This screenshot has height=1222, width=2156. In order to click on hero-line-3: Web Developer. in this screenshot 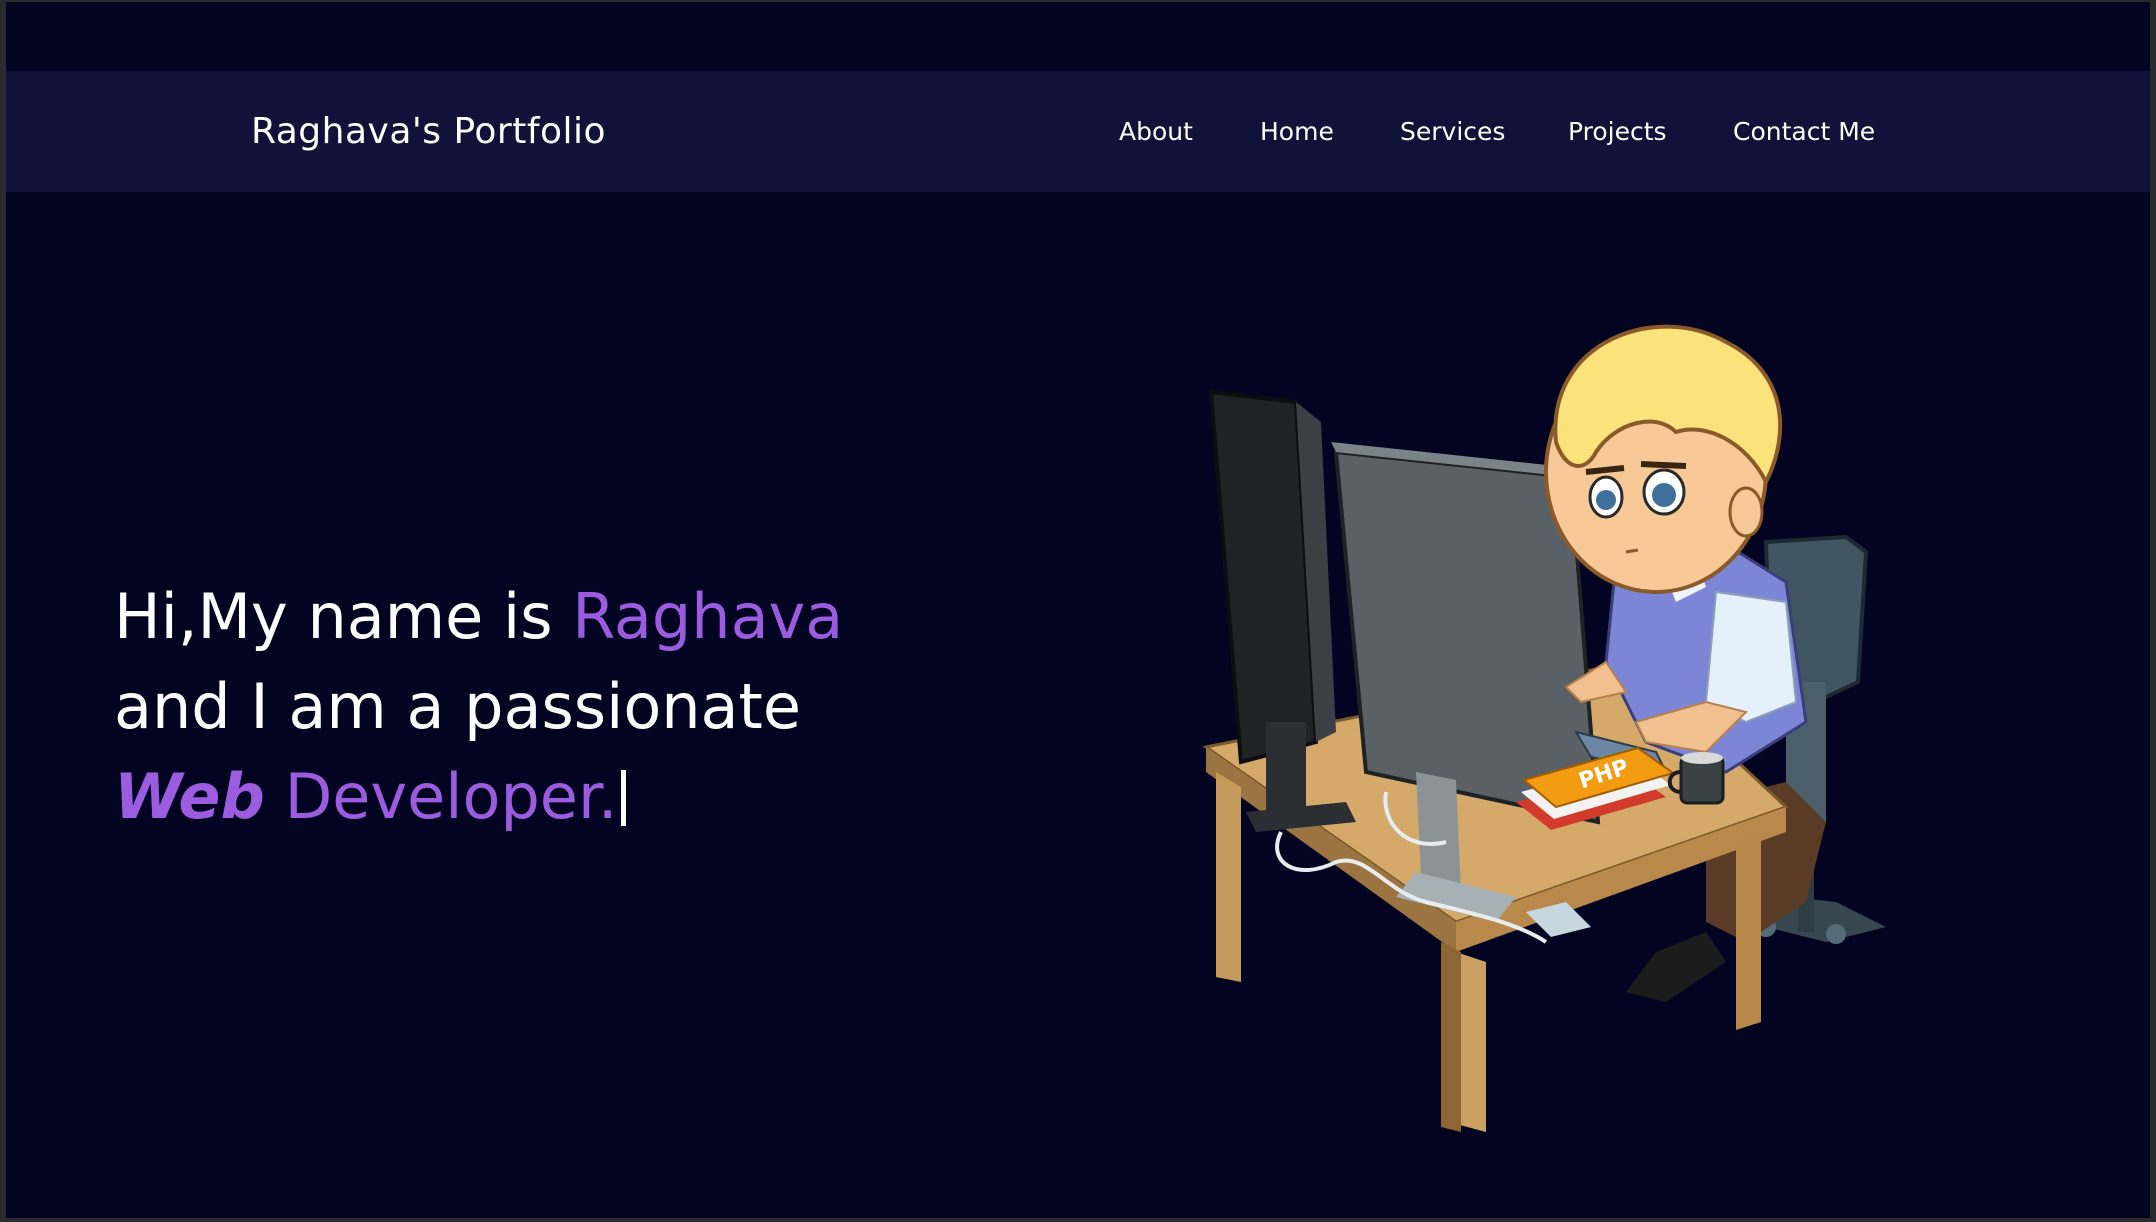, I will do `click(594, 797)`.